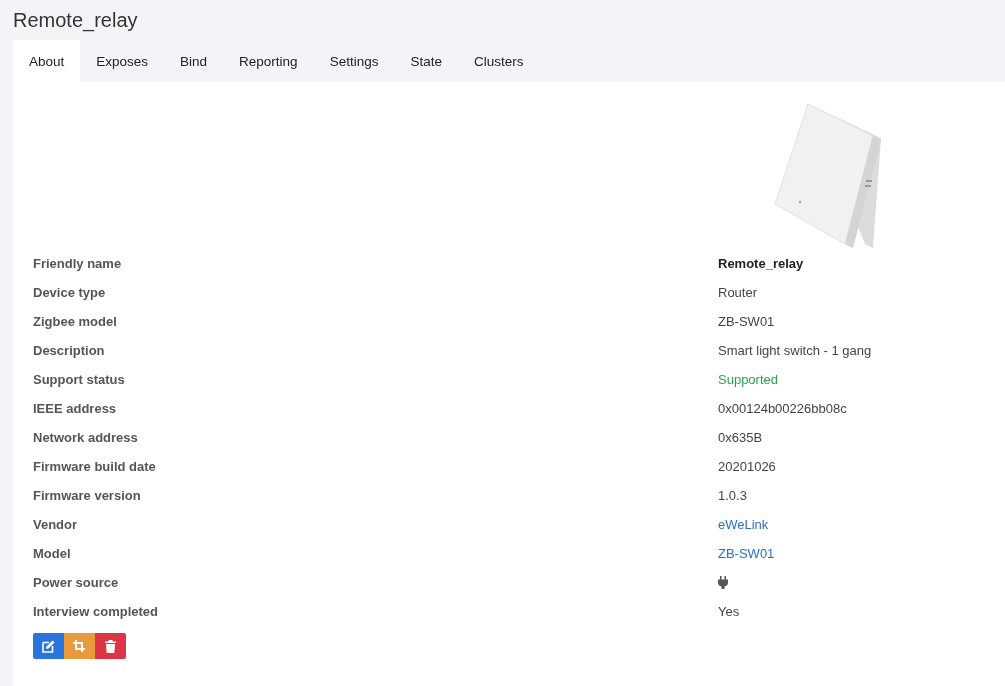 The width and height of the screenshot is (1005, 686). What do you see at coordinates (747, 322) in the screenshot?
I see `detail-value: ZB-SW01` at bounding box center [747, 322].